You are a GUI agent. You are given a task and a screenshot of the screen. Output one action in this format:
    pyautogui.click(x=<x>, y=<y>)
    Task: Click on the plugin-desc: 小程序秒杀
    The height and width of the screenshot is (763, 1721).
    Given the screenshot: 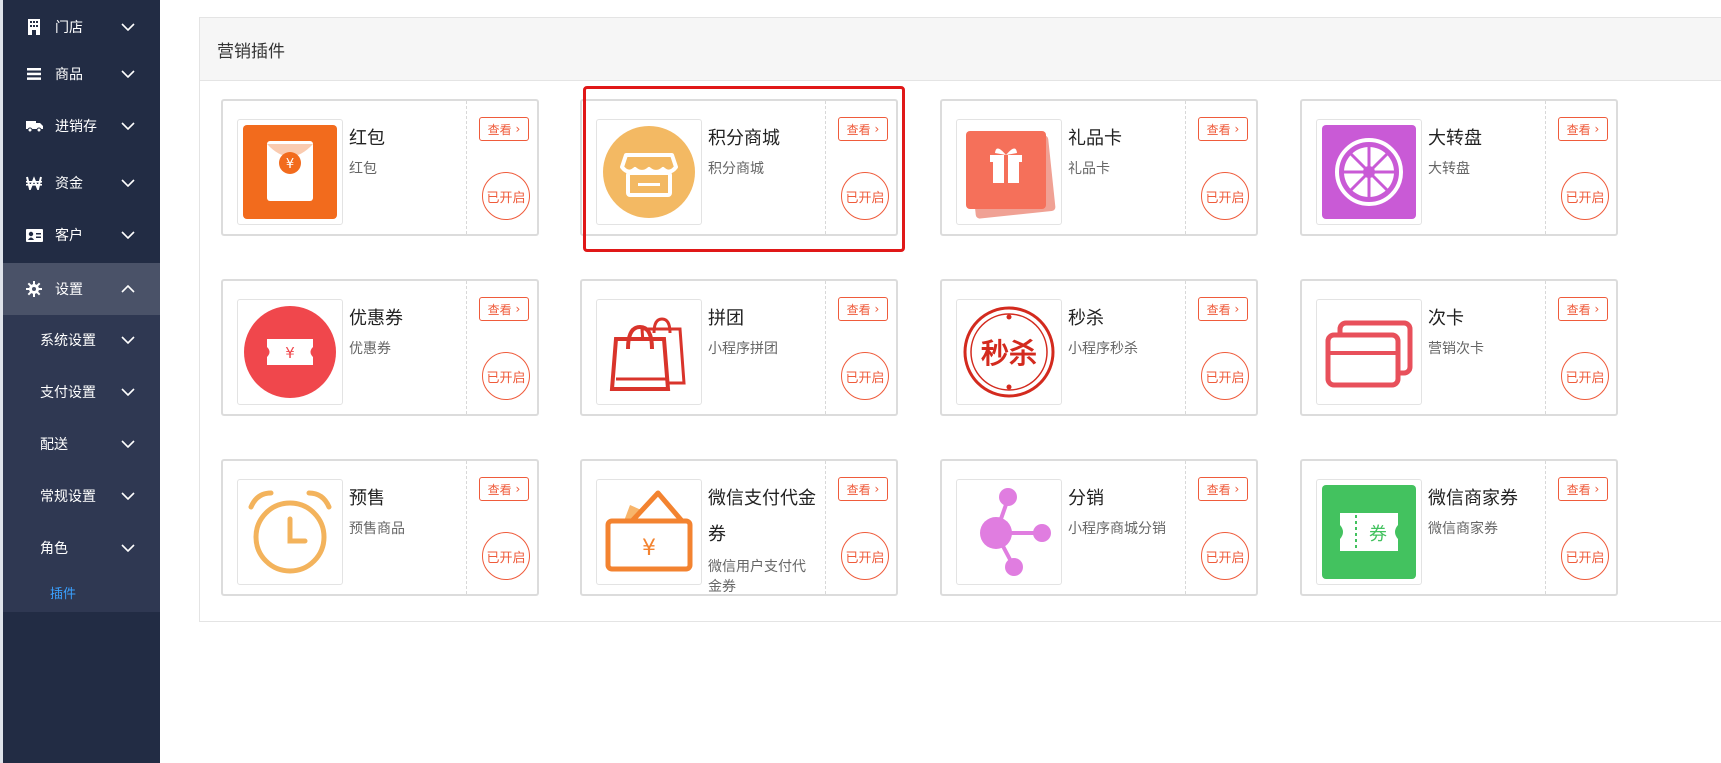 What is the action you would take?
    pyautogui.click(x=1103, y=349)
    